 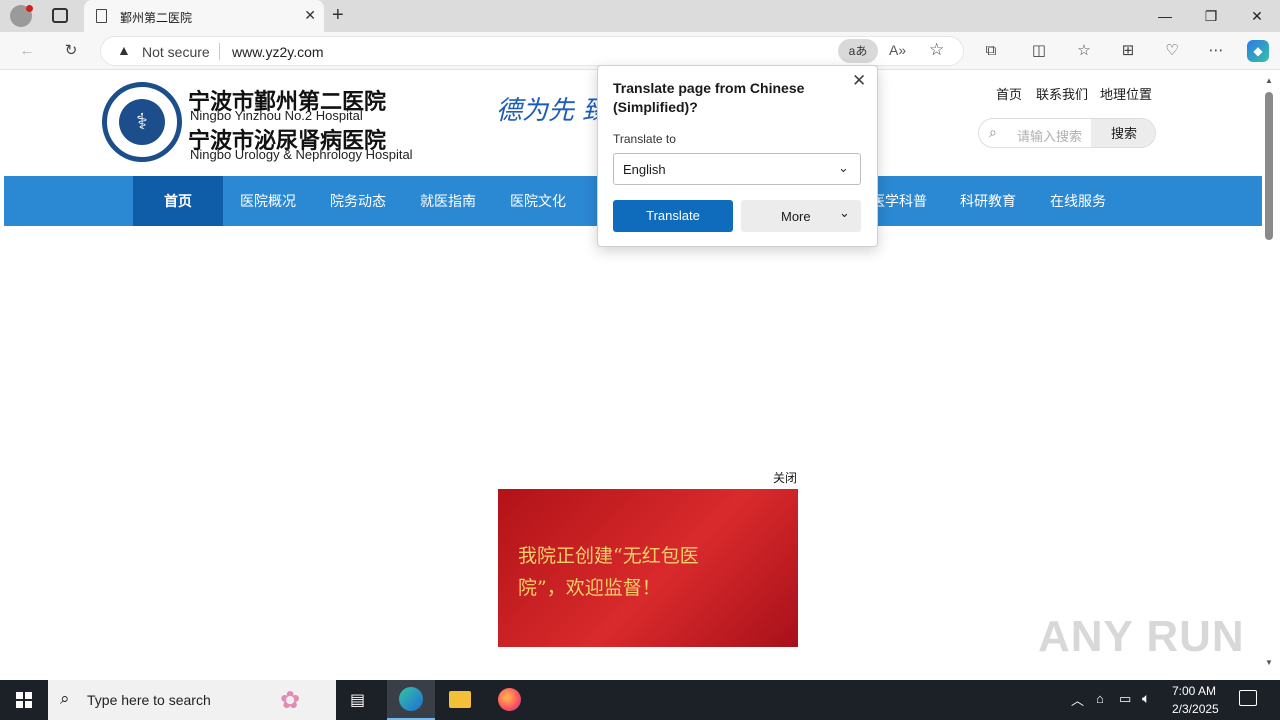 What do you see at coordinates (60, 15) in the screenshot?
I see `tab-actions-icon` at bounding box center [60, 15].